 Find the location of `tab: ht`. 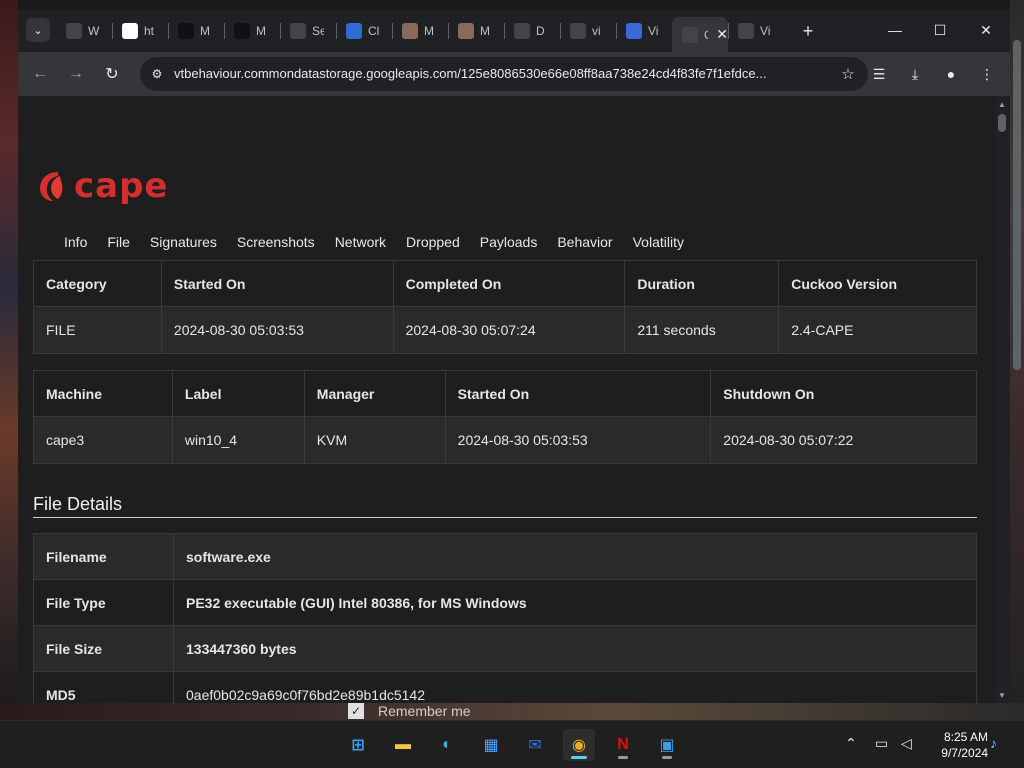

tab: ht is located at coordinates (140, 31).